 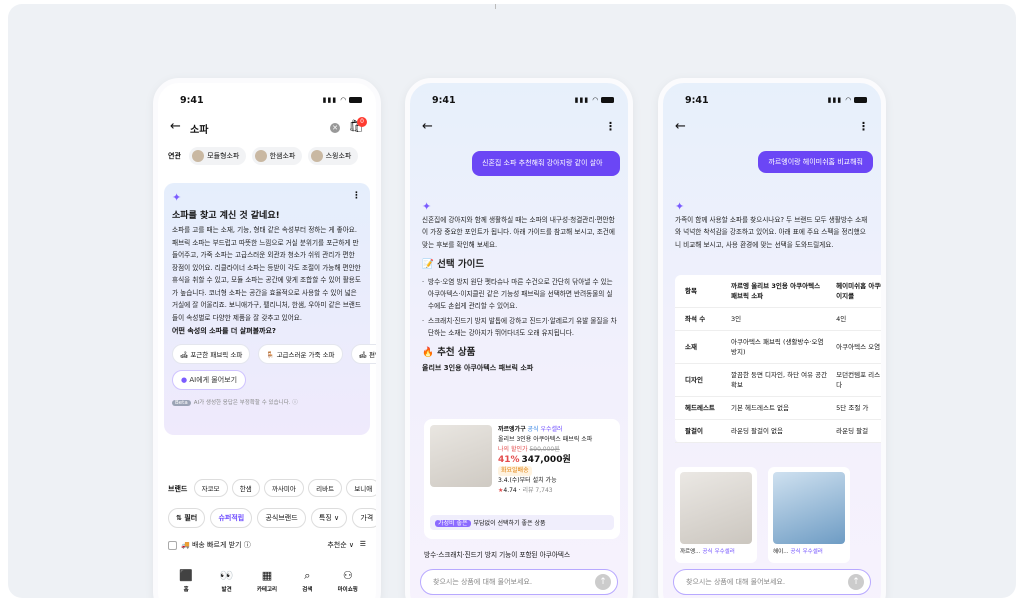 I want to click on table-row: 소재아쿠아텍스 패브릭 (생활방수·오염 방지)아쿠아텍스 오염 방지, so click(x=778, y=347).